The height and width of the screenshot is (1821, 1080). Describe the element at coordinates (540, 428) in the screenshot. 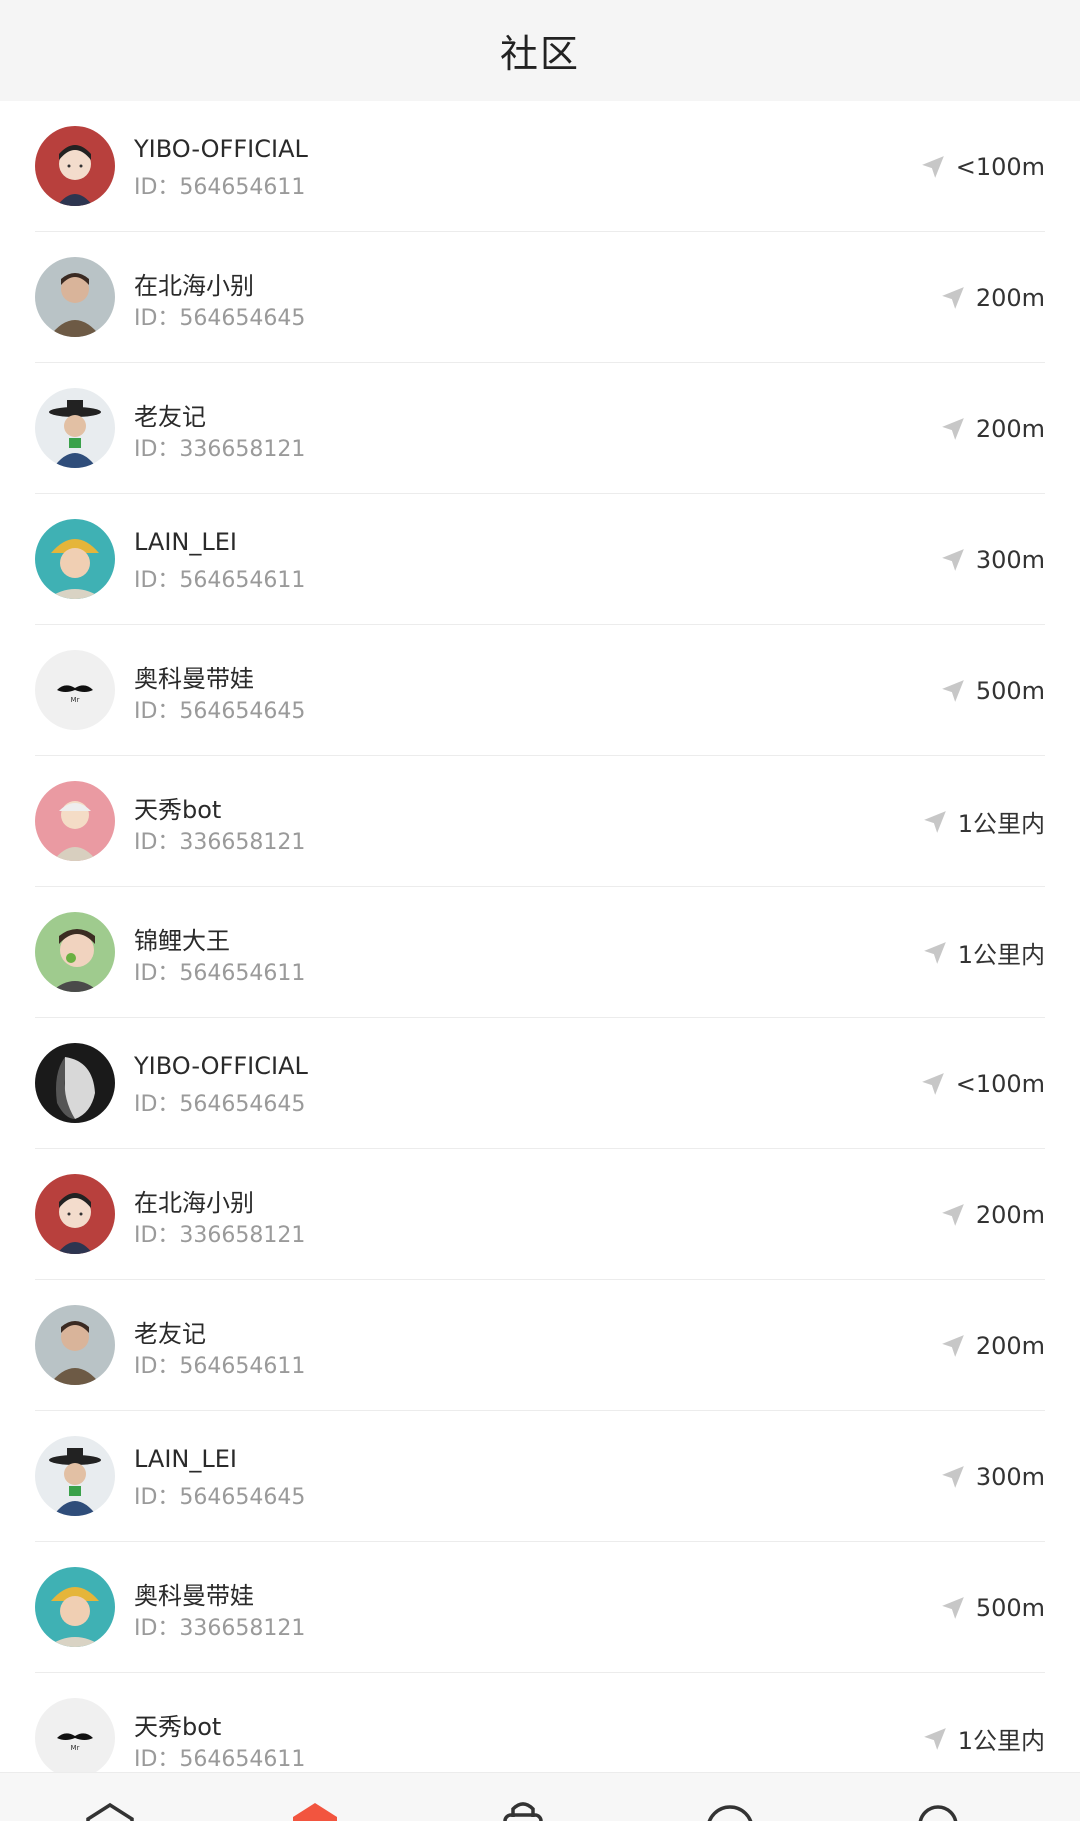

I see `list-item: 老友记 ID：336658121 200m` at that location.